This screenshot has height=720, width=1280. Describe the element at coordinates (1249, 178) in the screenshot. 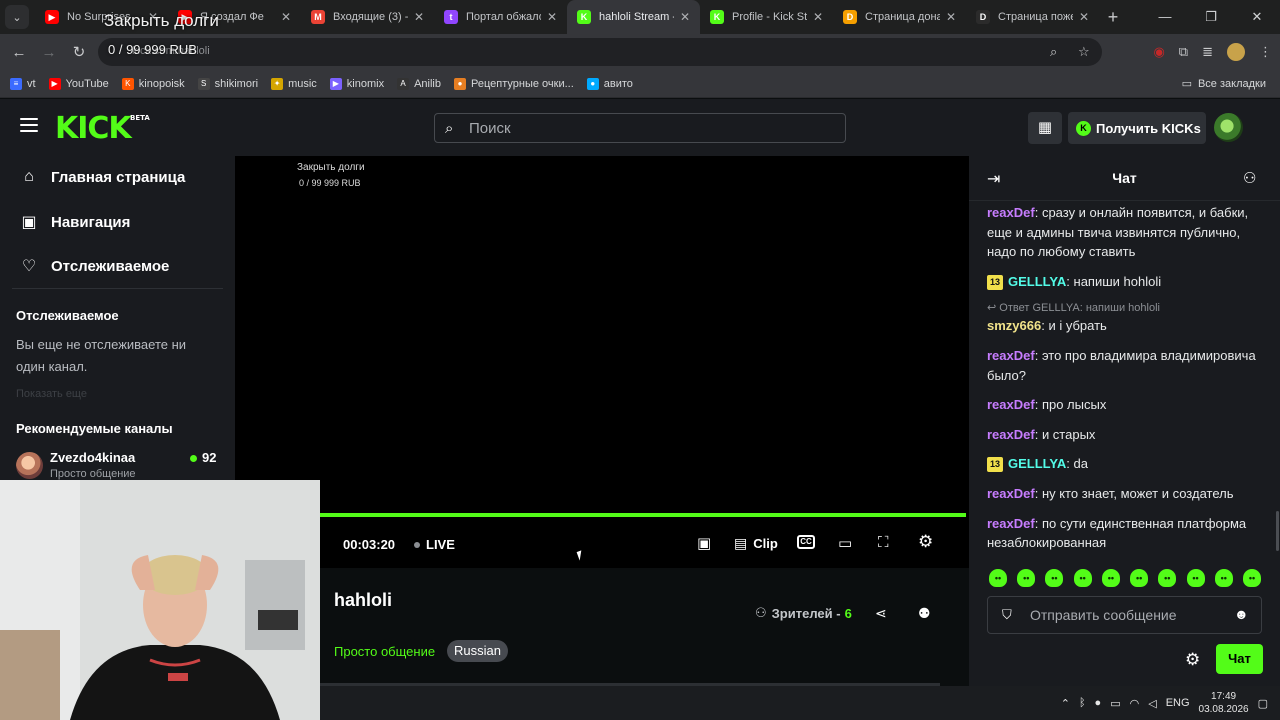

I see `chat-users-icon: ⚇` at that location.